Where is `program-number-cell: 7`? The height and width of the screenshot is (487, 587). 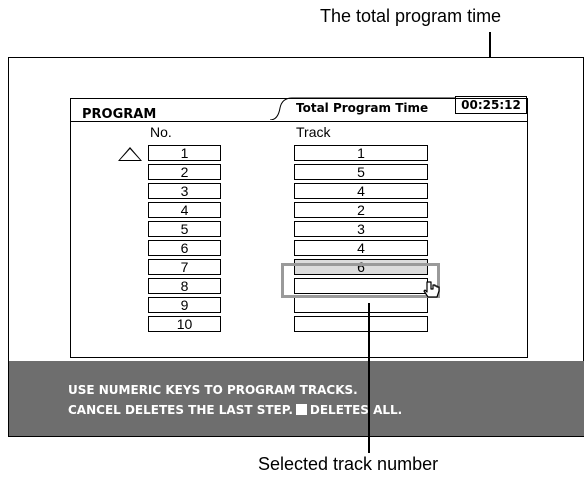
program-number-cell: 7 is located at coordinates (184, 267).